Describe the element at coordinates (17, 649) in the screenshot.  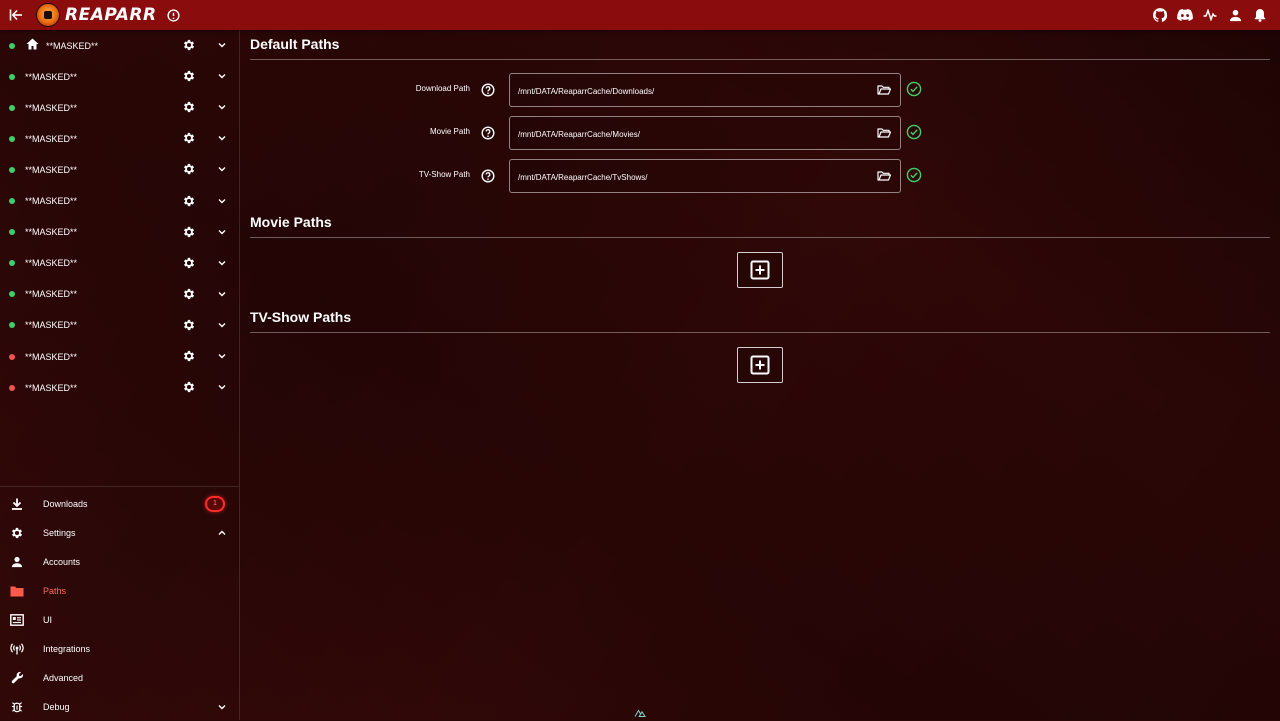
I see `broadcast-icon` at that location.